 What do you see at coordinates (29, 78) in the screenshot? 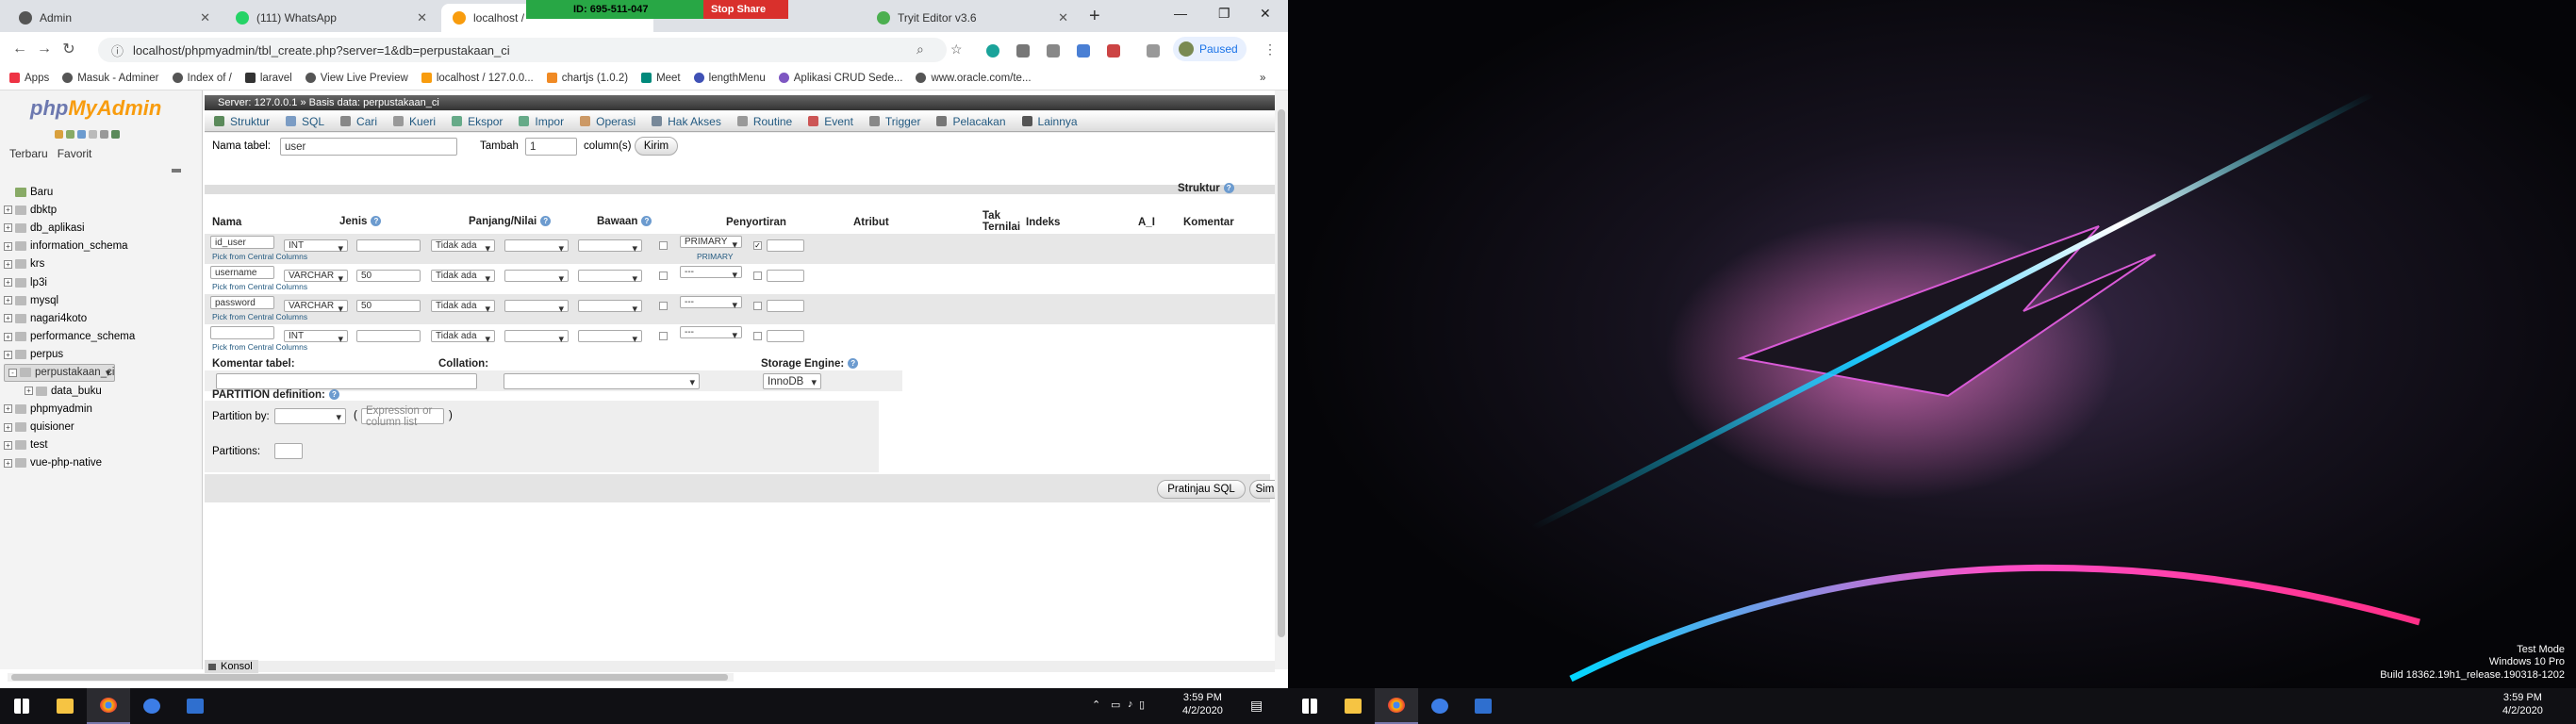
I see `bookmark-apps: Apps` at bounding box center [29, 78].